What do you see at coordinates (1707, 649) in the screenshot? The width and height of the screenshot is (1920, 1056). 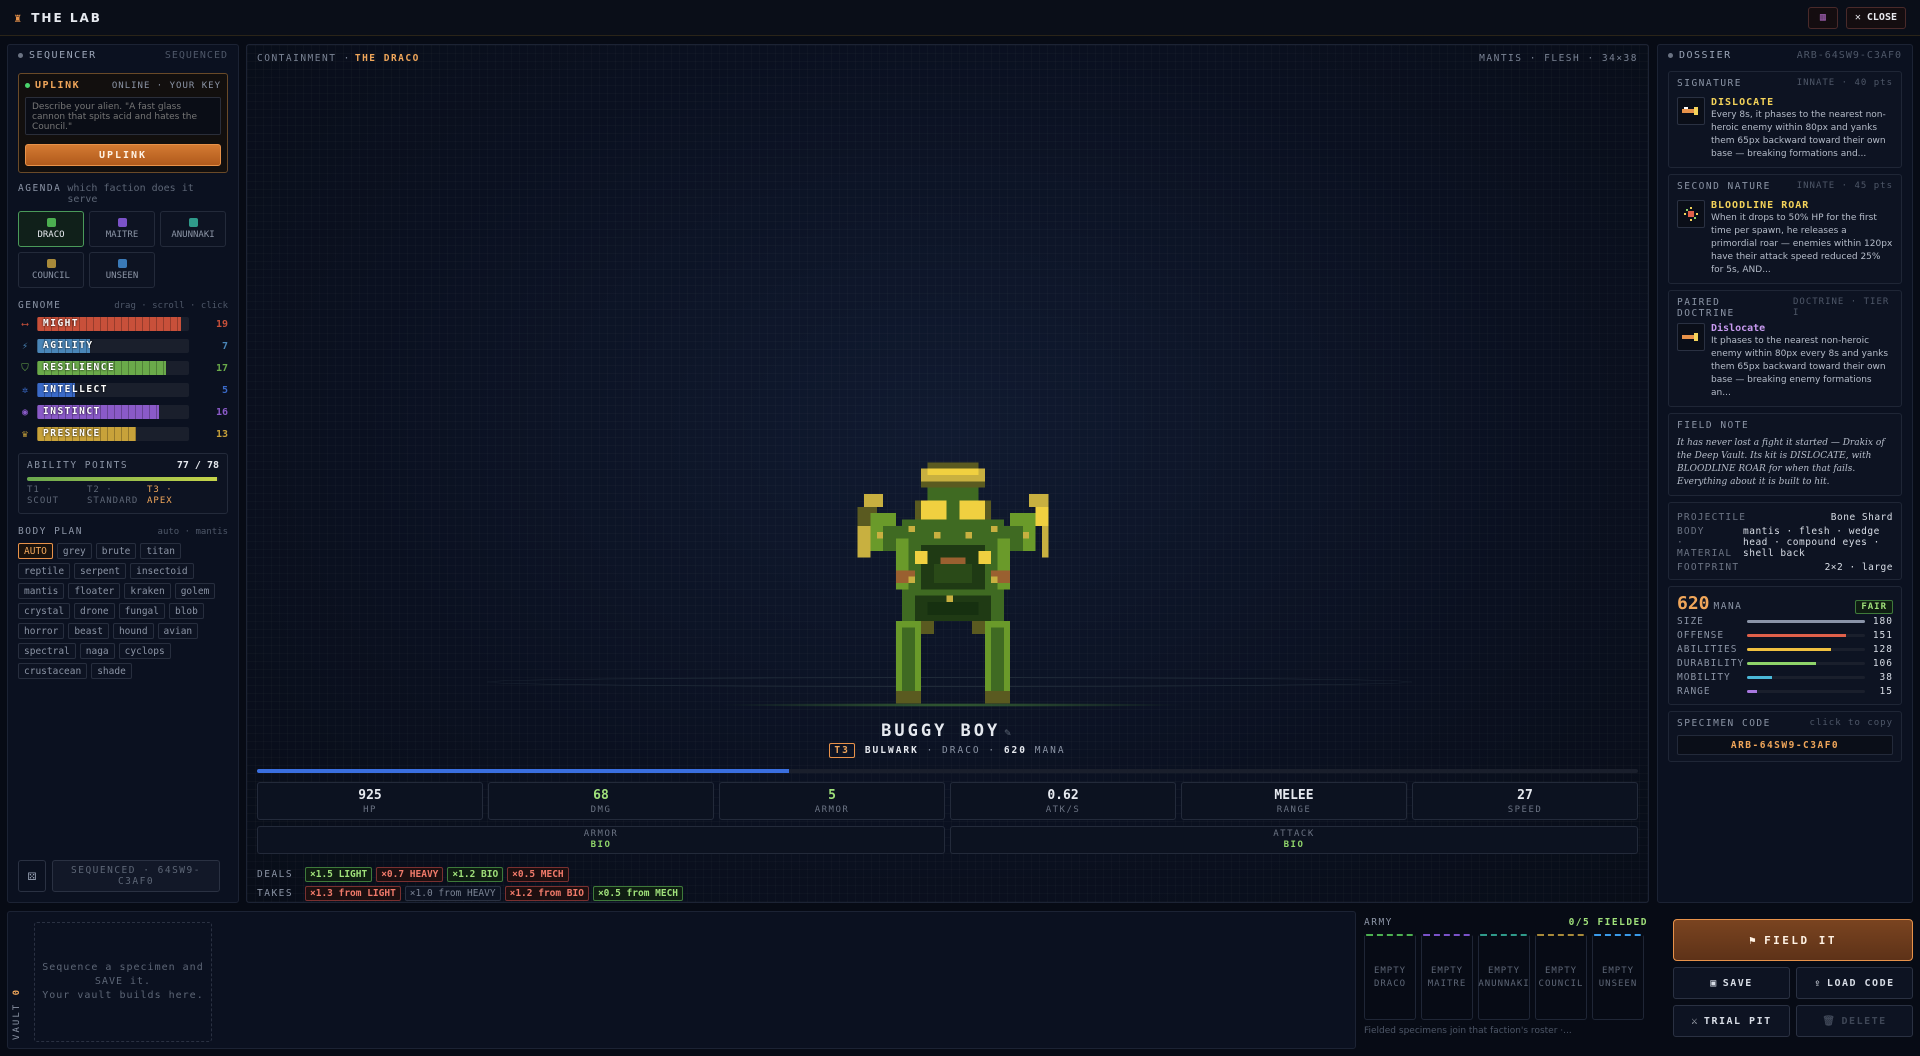 I see `mana-row-label: ABILITIES` at bounding box center [1707, 649].